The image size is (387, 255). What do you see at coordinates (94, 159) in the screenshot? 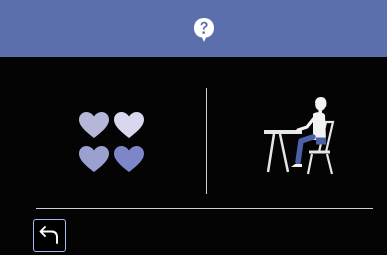
I see `heart-bottom-left` at bounding box center [94, 159].